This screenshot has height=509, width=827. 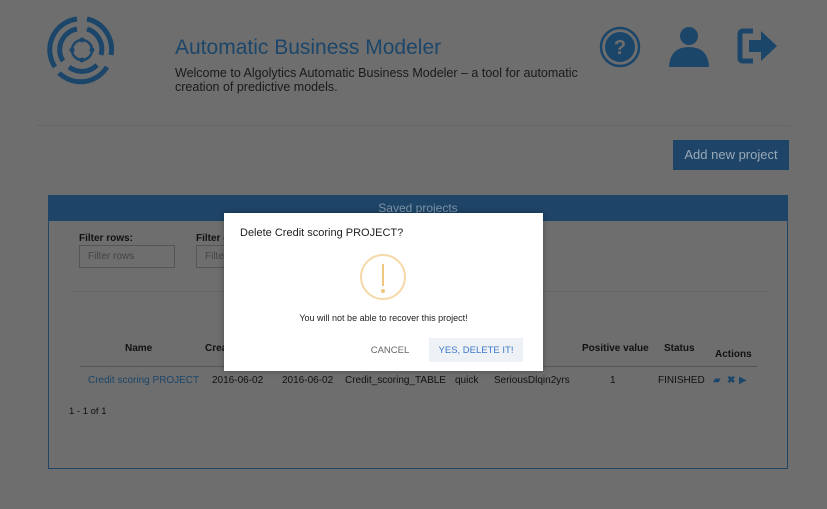 What do you see at coordinates (467, 380) in the screenshot?
I see `cell-mode: quick` at bounding box center [467, 380].